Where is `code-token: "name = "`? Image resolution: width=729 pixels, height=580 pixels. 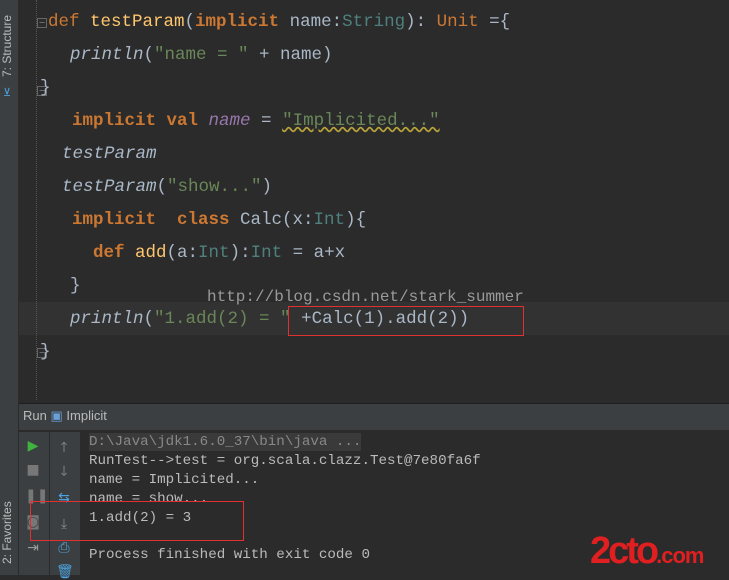 code-token: "name = " is located at coordinates (201, 55).